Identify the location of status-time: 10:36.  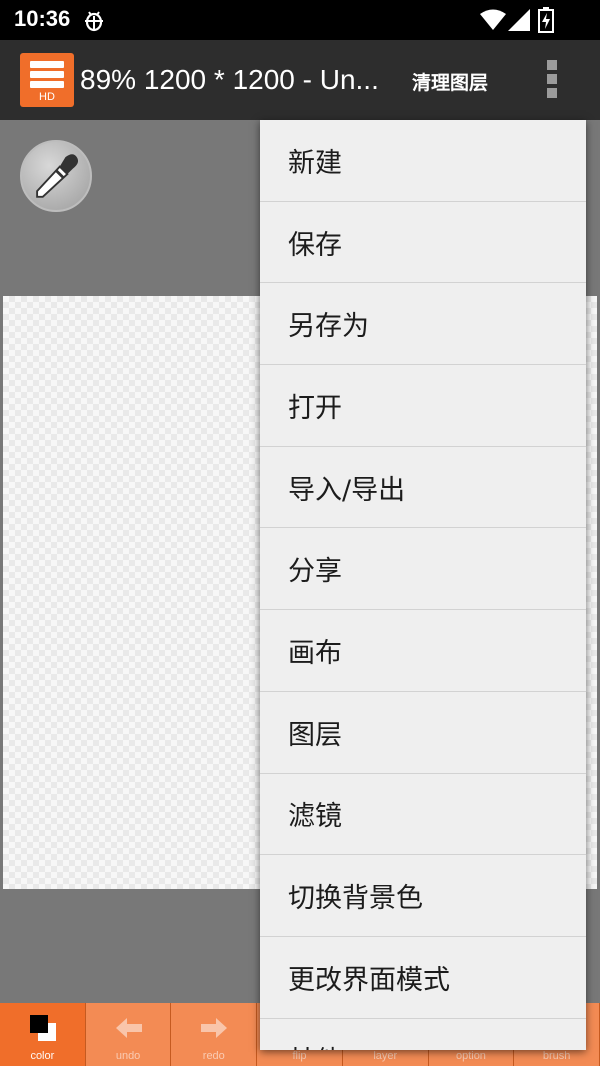
(42, 18).